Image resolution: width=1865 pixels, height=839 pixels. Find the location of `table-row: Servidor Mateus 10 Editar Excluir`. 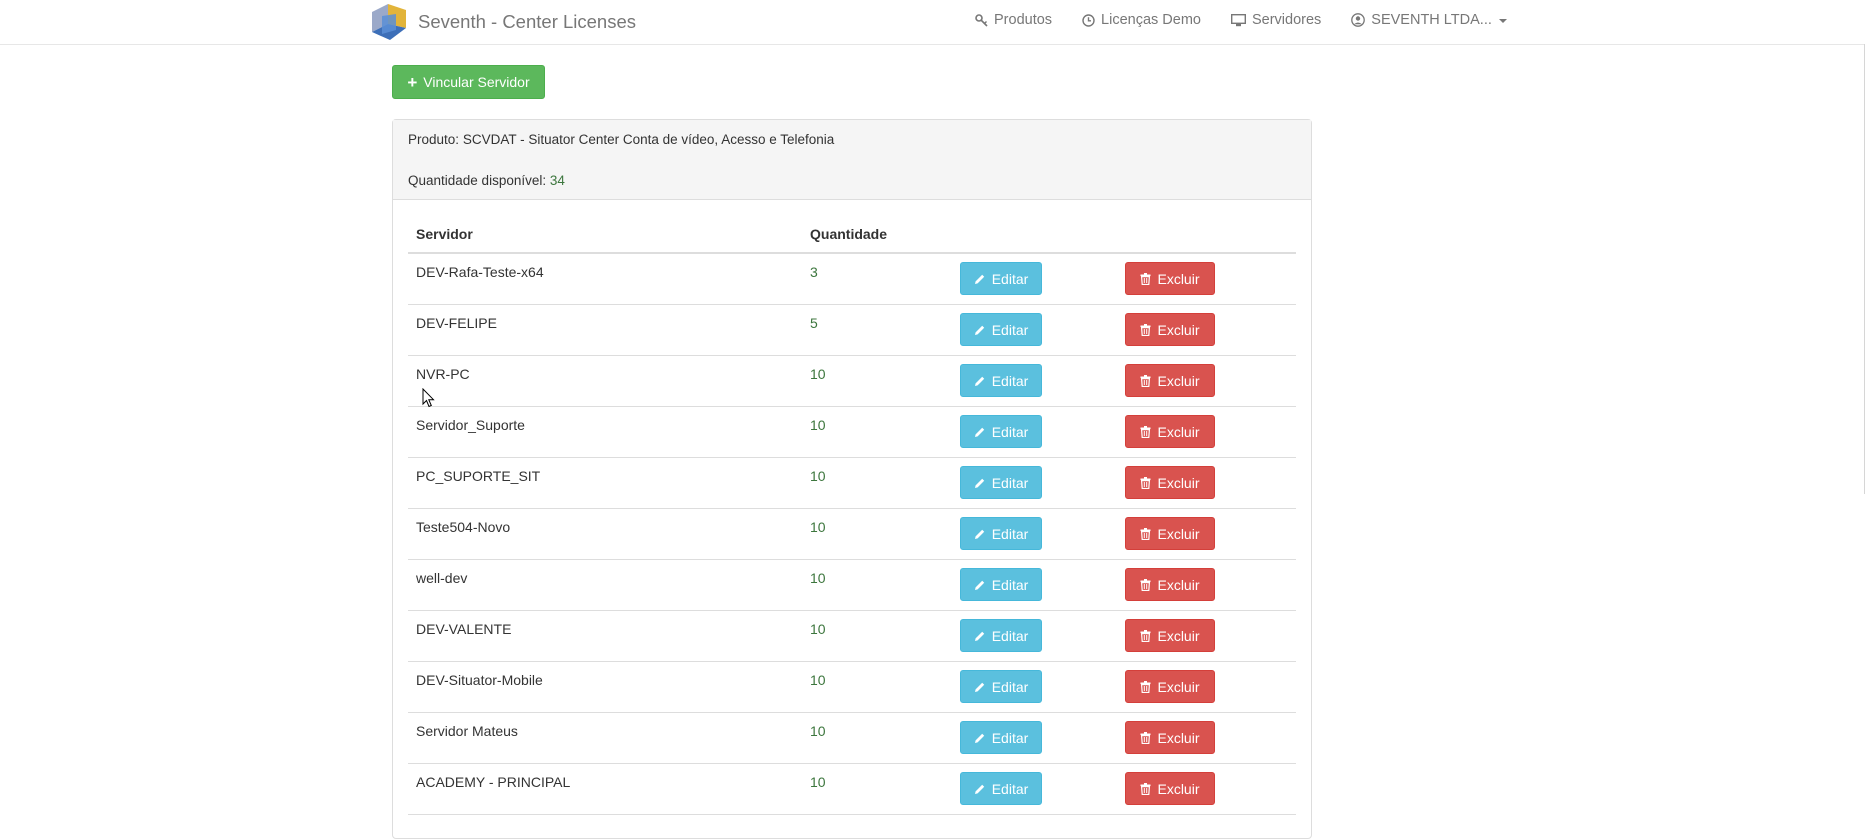

table-row: Servidor Mateus 10 Editar Excluir is located at coordinates (852, 738).